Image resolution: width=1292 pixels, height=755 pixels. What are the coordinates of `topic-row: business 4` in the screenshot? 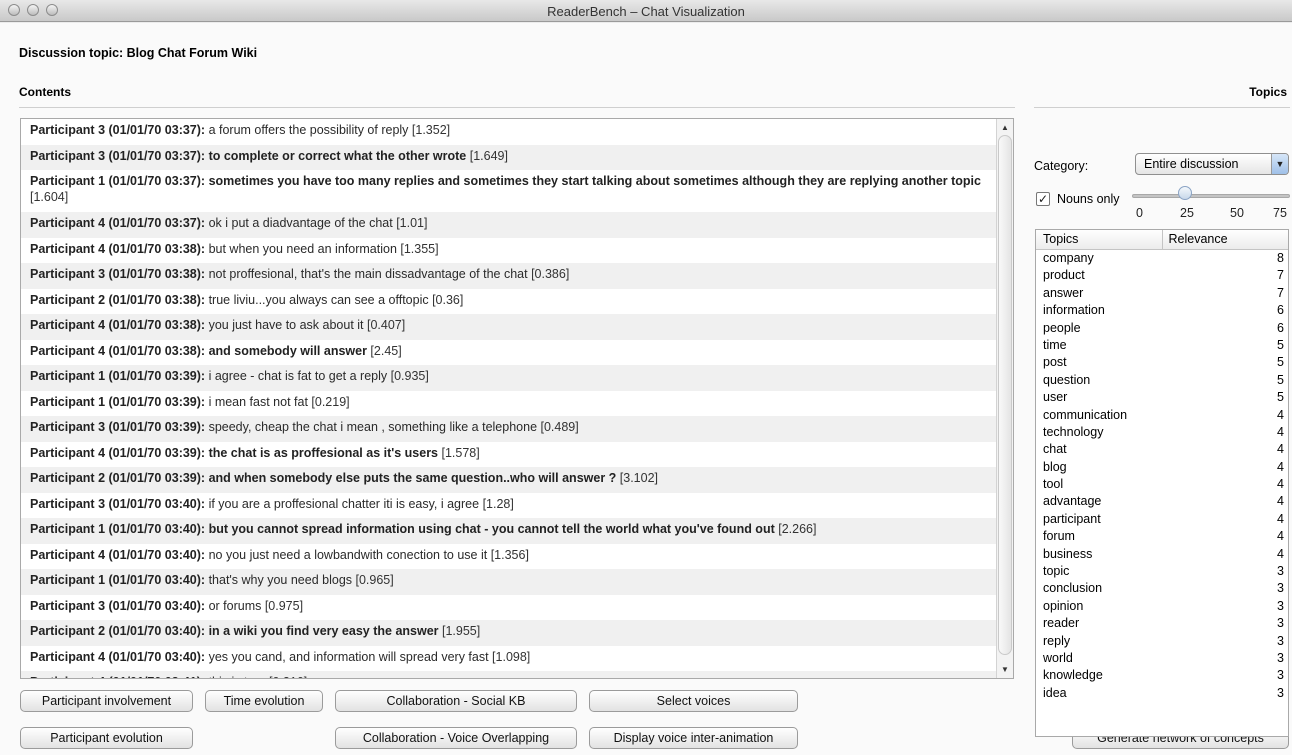 It's located at (1162, 554).